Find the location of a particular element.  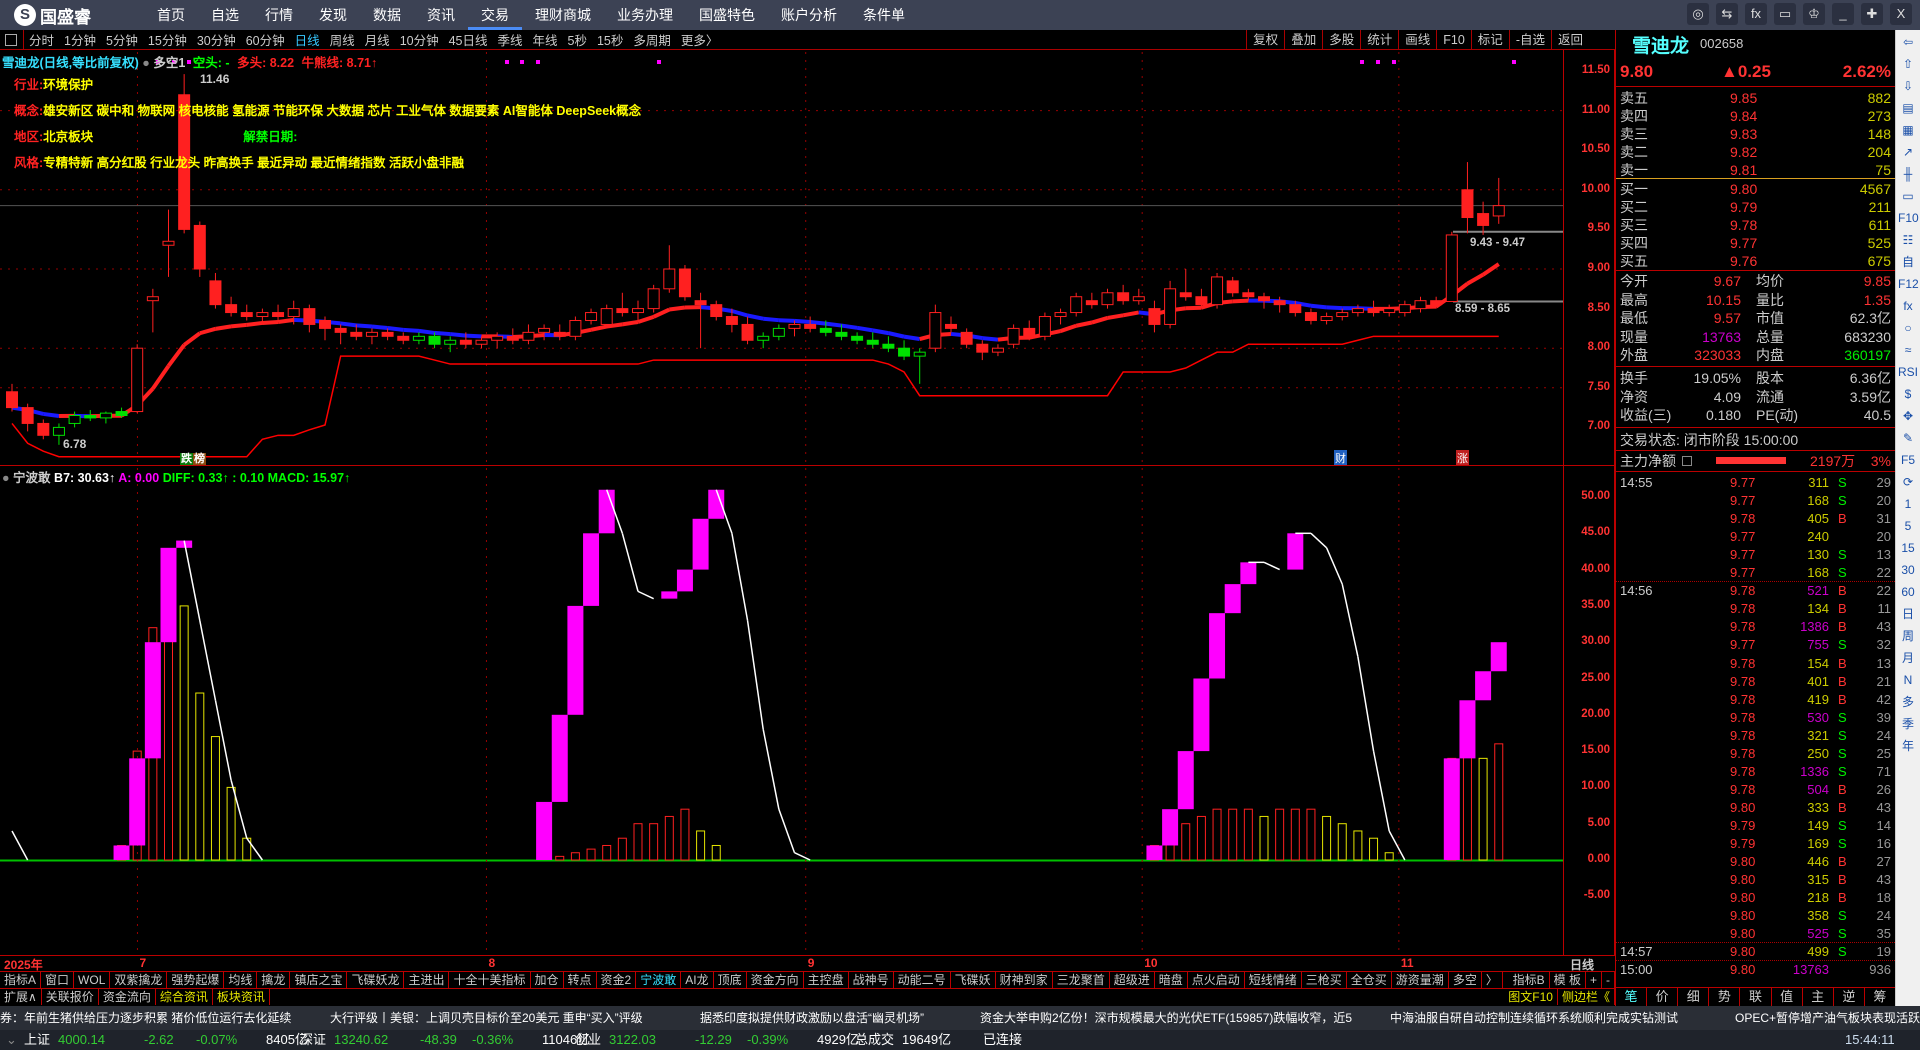

order-book-row: 卖四 9.84 273 is located at coordinates (1755, 116).